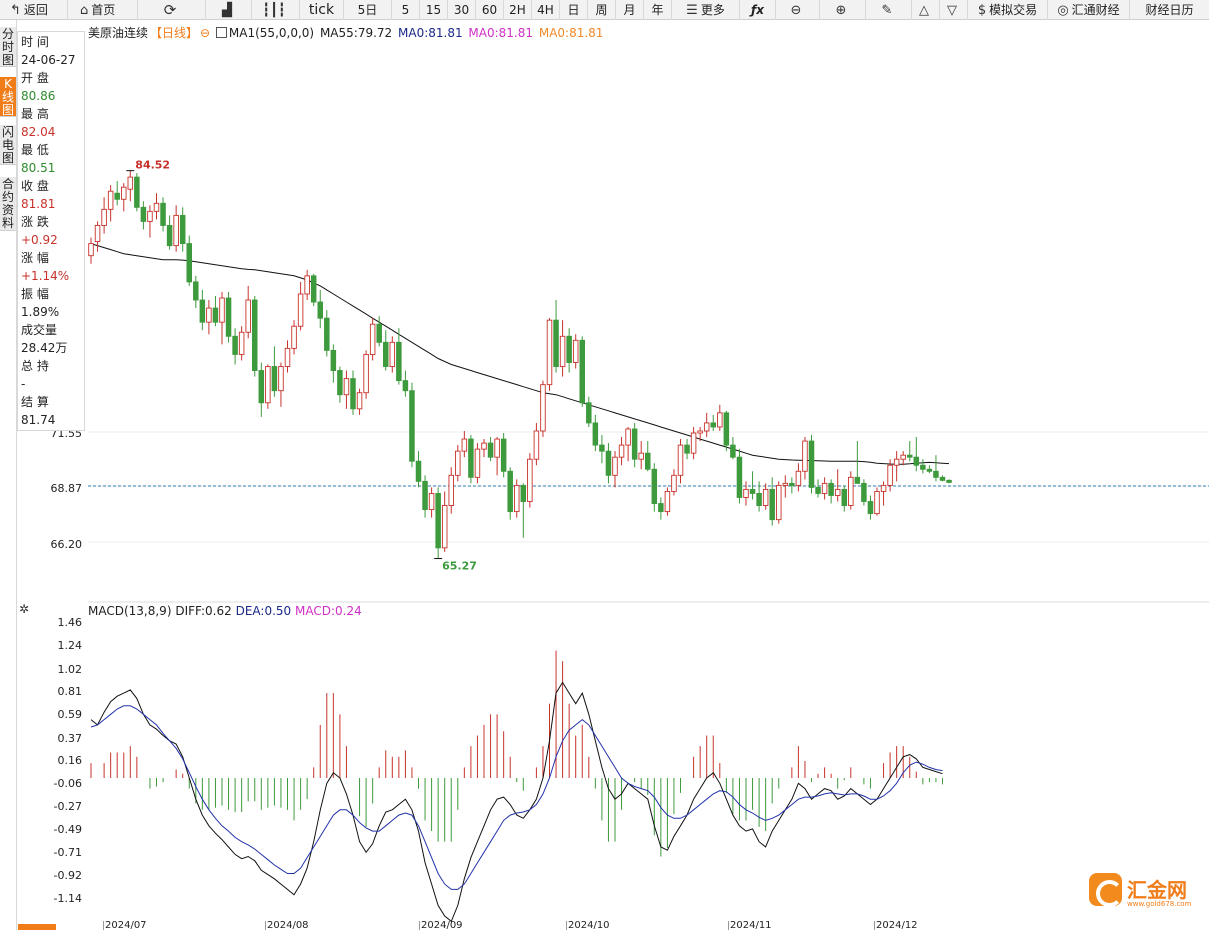 Image resolution: width=1209 pixels, height=930 pixels. Describe the element at coordinates (38, 204) in the screenshot. I see `close-value: 81.81` at that location.